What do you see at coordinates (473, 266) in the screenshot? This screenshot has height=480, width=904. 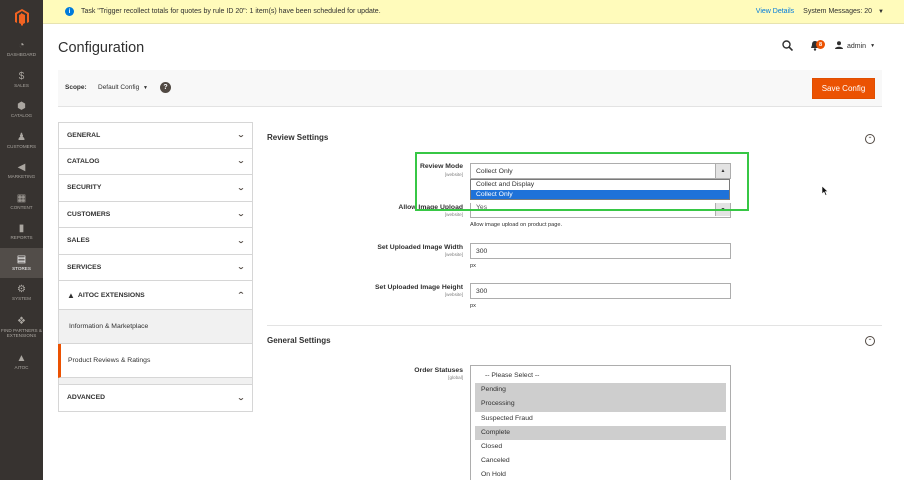 I see `image-width-unit: px` at bounding box center [473, 266].